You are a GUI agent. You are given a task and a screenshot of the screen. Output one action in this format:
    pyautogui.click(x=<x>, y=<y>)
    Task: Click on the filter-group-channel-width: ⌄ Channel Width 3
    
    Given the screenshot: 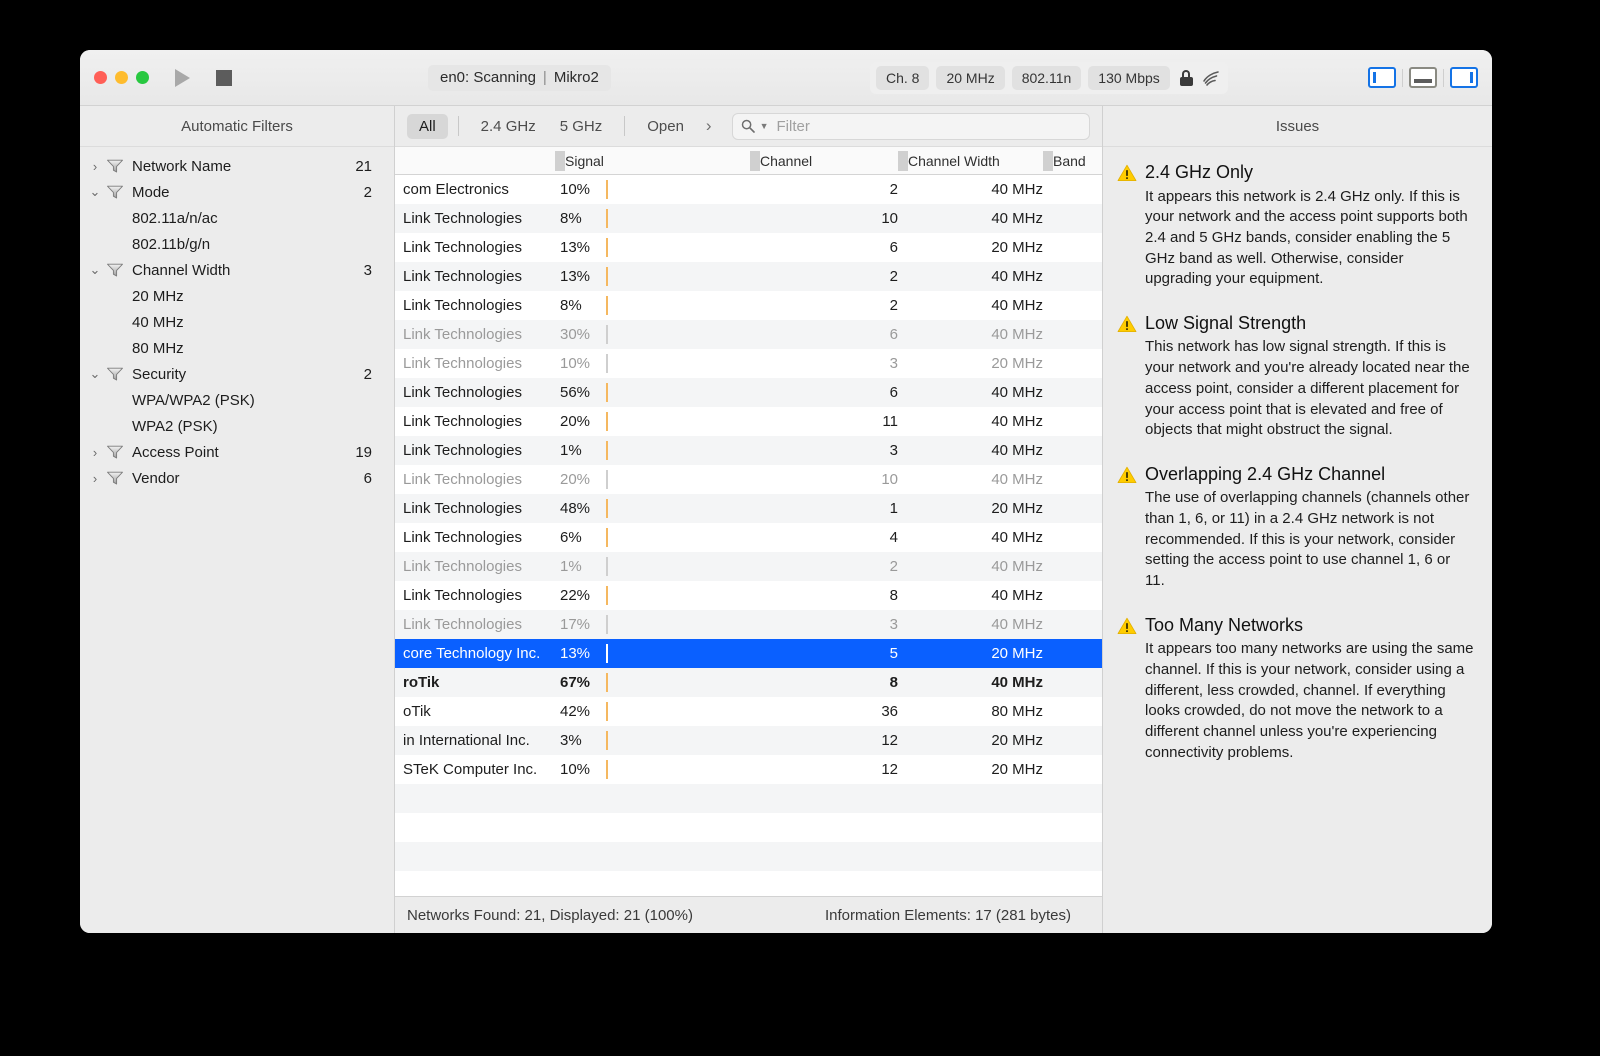 What is the action you would take?
    pyautogui.click(x=237, y=270)
    